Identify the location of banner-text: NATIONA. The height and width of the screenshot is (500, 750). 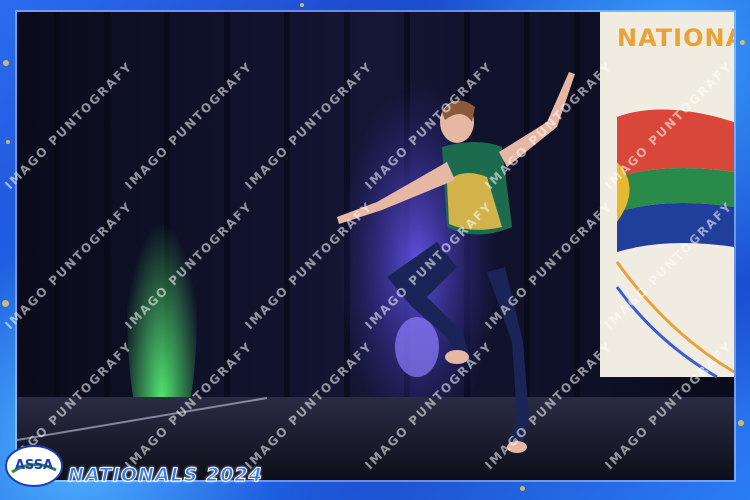
(675, 38).